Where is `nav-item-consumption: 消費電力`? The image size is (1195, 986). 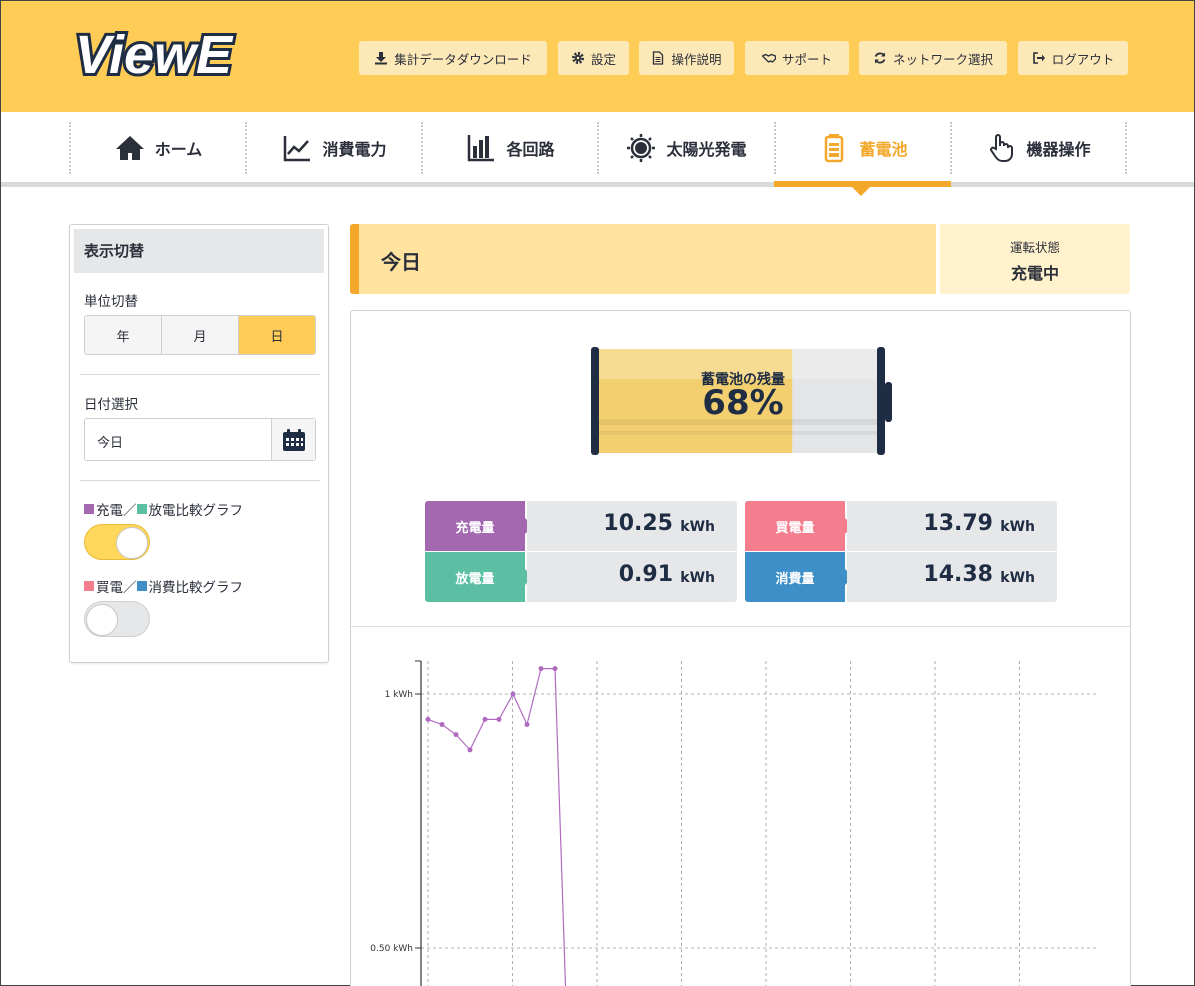 nav-item-consumption: 消費電力 is located at coordinates (333, 148).